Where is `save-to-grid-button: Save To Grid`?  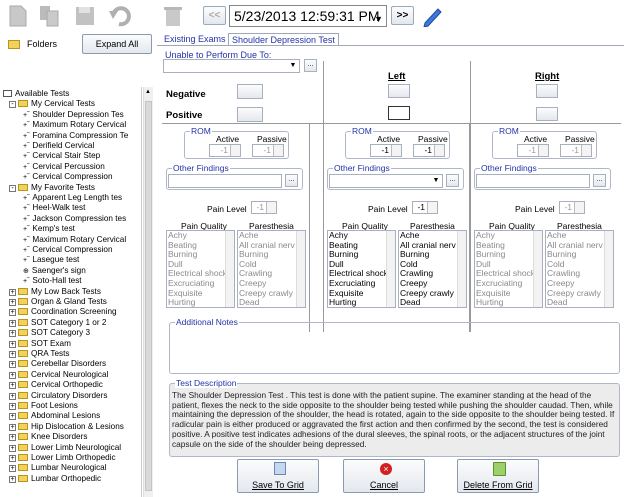 save-to-grid-button: Save To Grid is located at coordinates (278, 476).